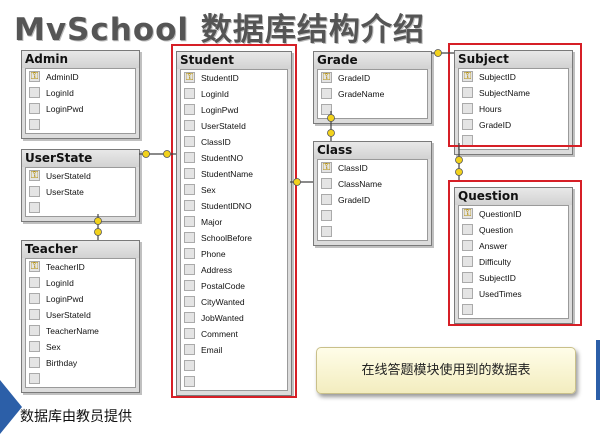  What do you see at coordinates (598, 370) in the screenshot?
I see `decor-bar` at bounding box center [598, 370].